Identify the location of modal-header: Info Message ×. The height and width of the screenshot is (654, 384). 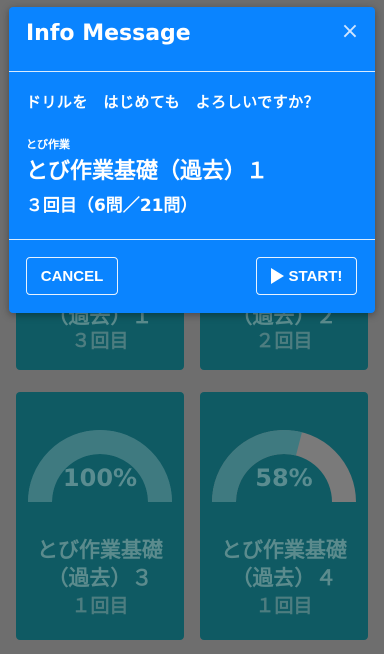
(192, 39).